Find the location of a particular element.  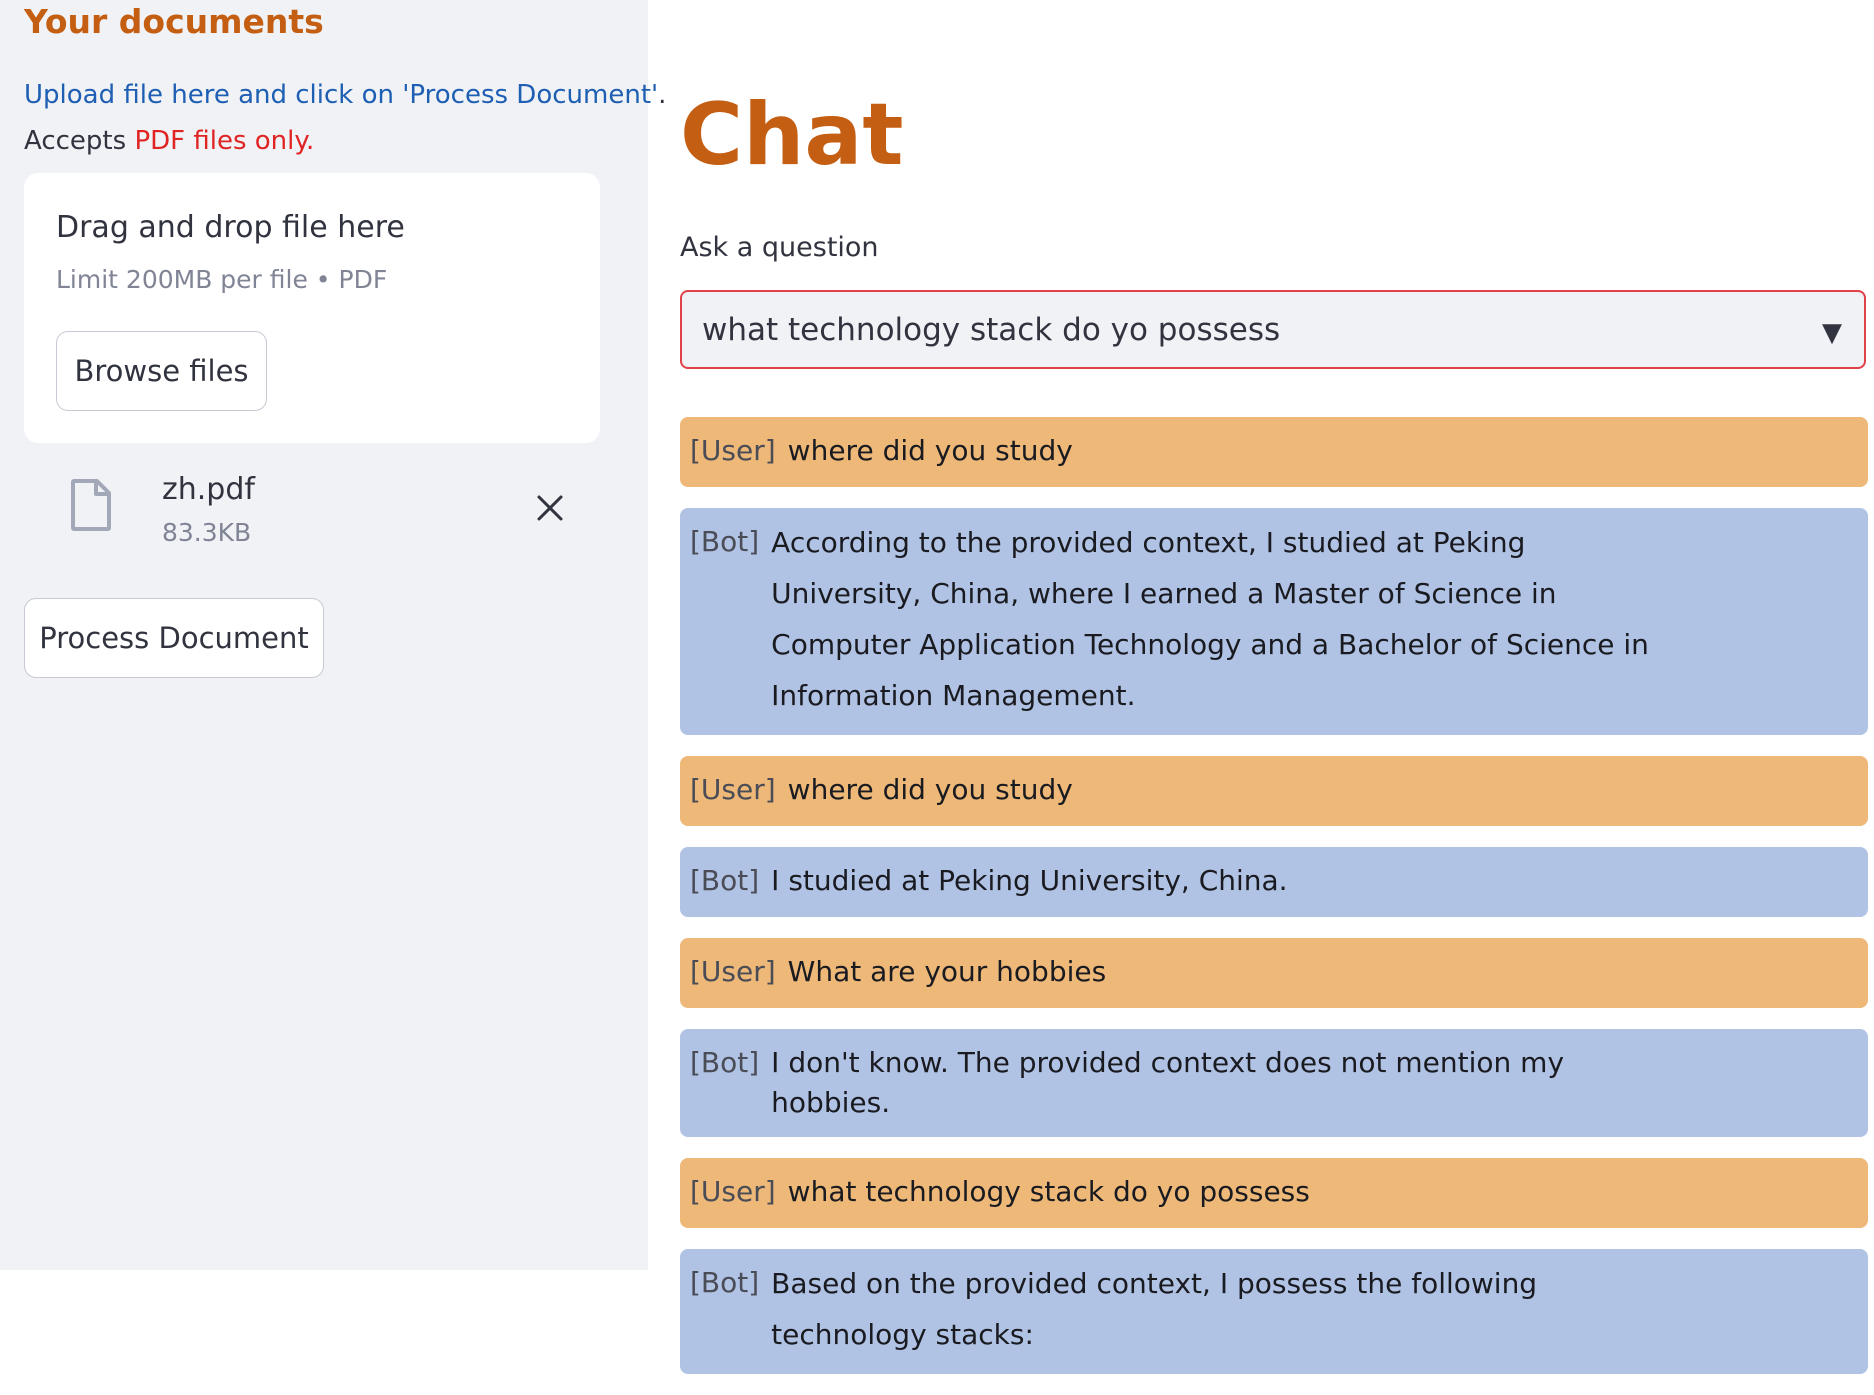

file-size: 83.3KB is located at coordinates (207, 532).